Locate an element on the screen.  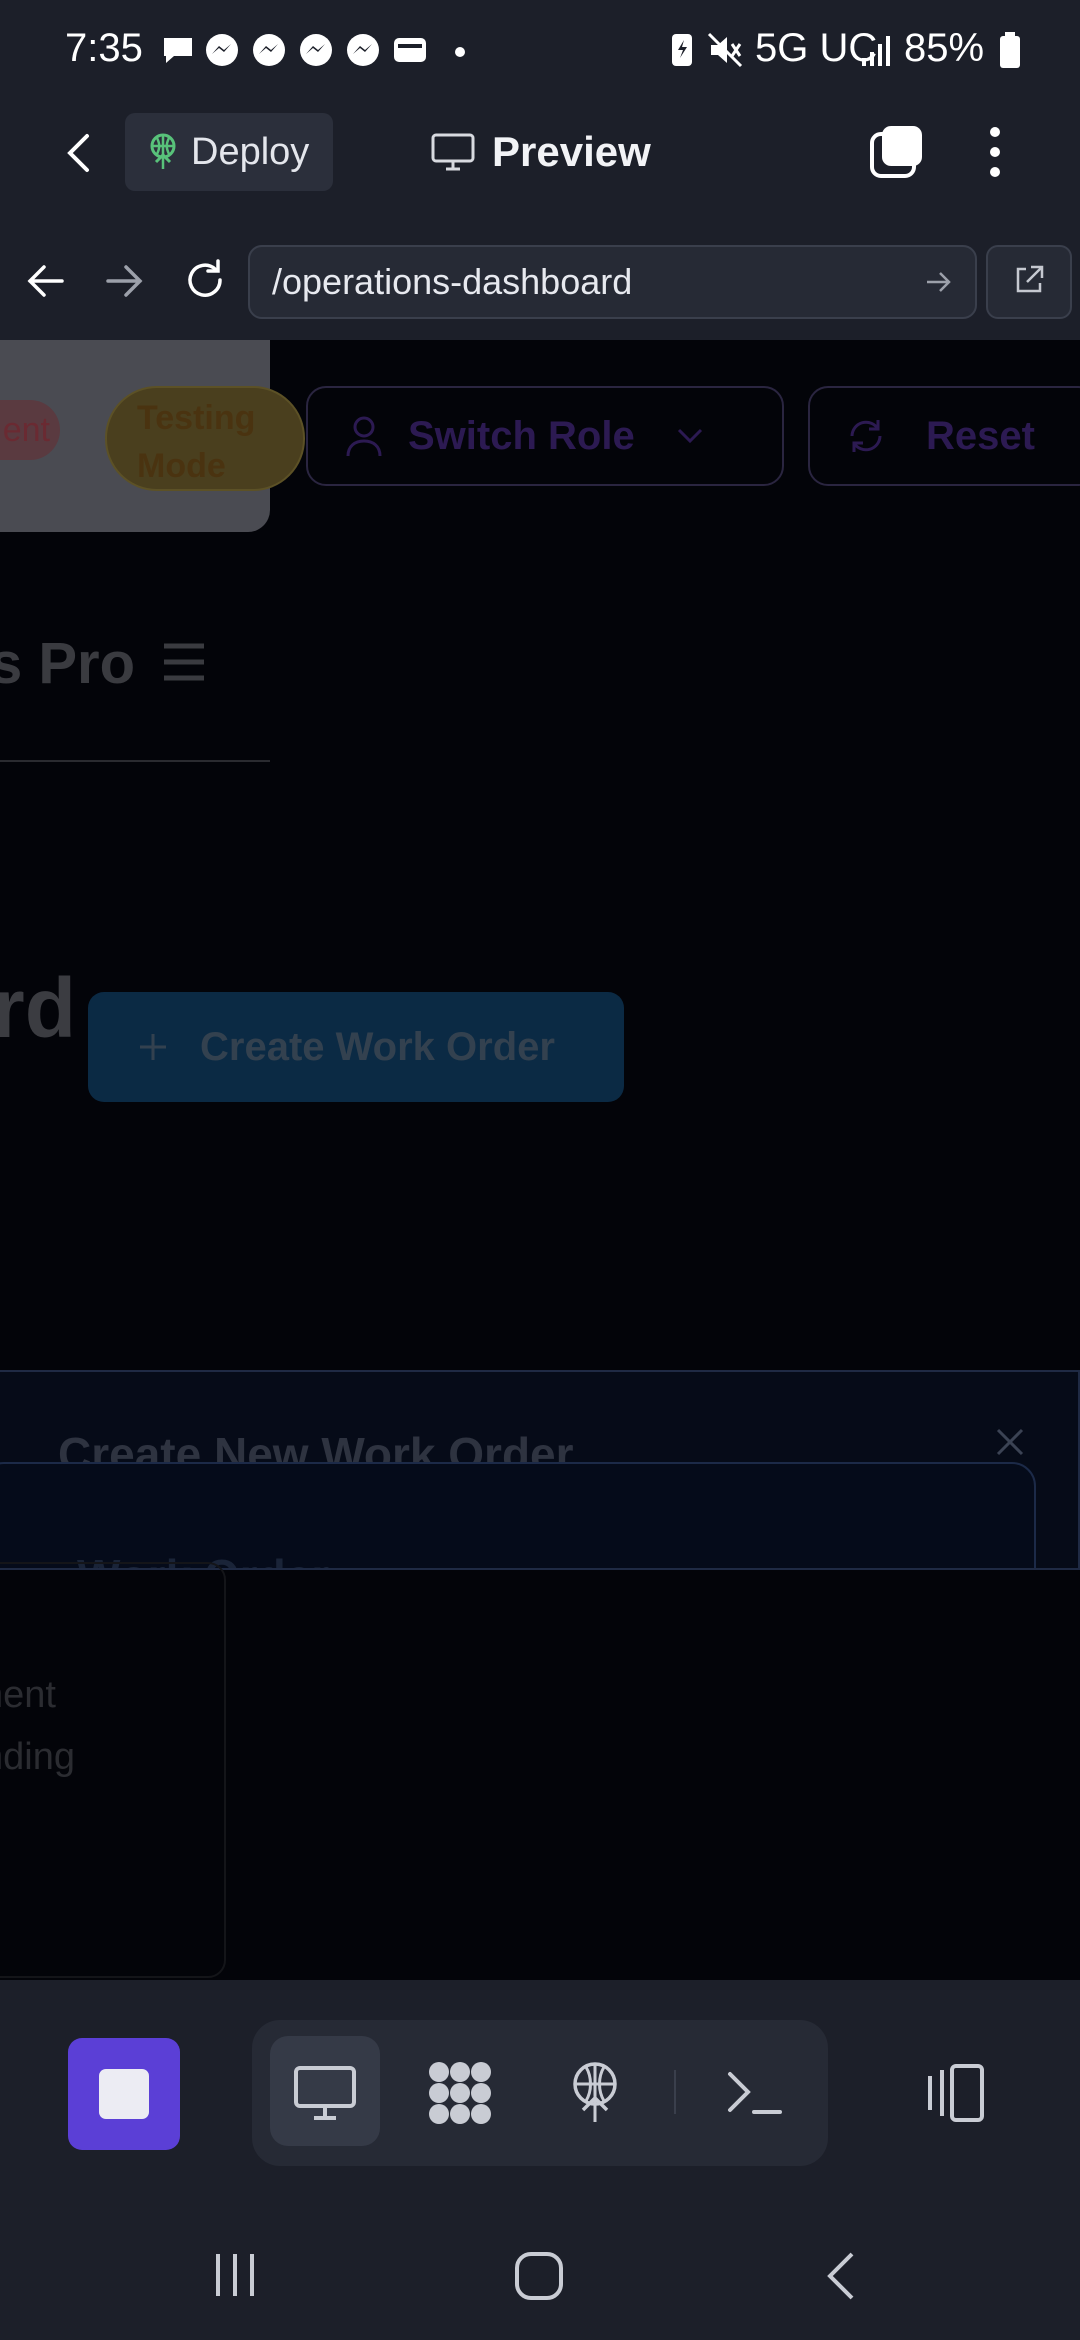
stop-button is located at coordinates (124, 2094).